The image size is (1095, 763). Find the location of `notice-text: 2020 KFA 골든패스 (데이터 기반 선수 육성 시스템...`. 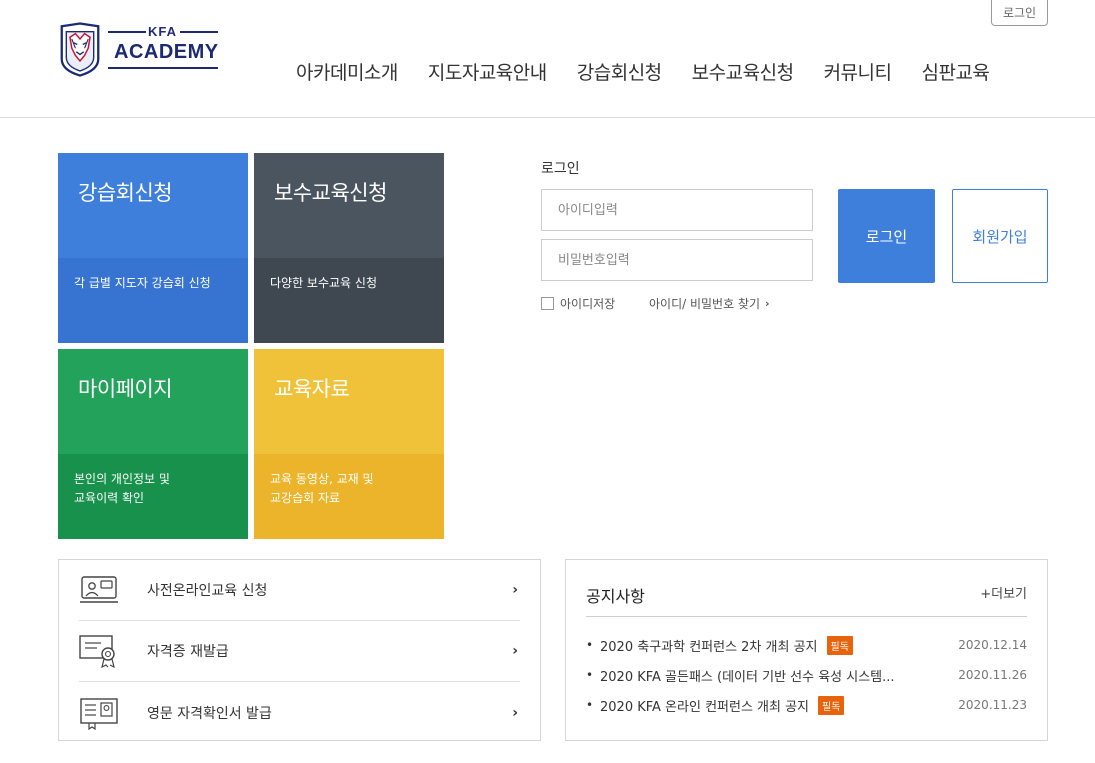

notice-text: 2020 KFA 골든패스 (데이터 기반 선수 육성 시스템... is located at coordinates (747, 677).